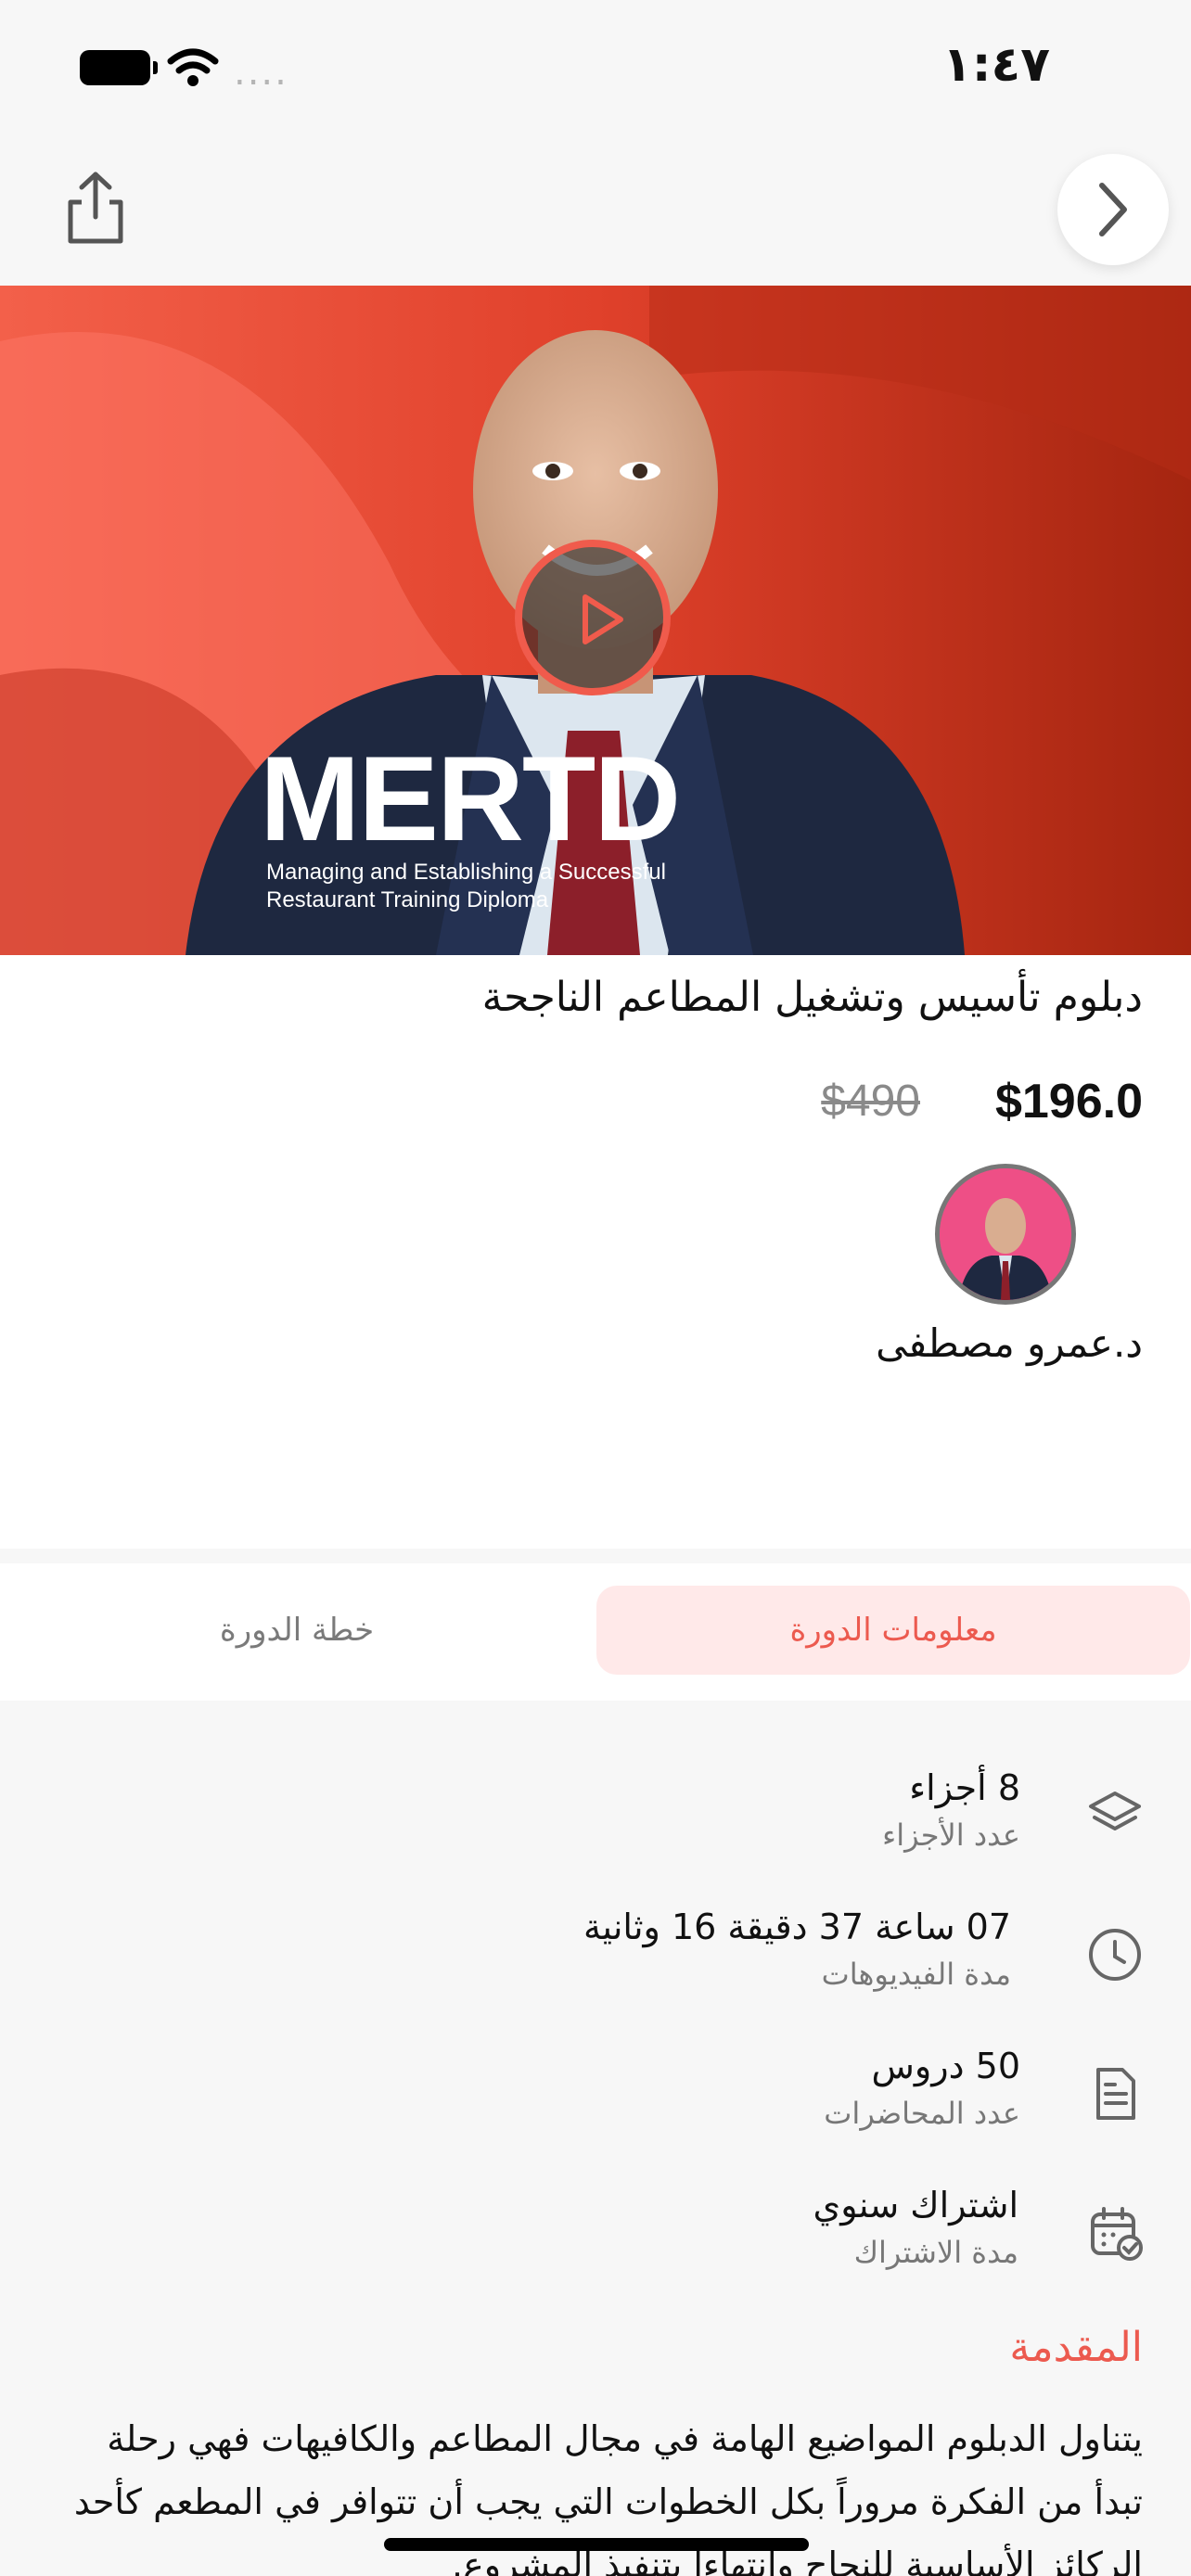 The height and width of the screenshot is (2576, 1191). I want to click on document-icon, so click(1115, 2094).